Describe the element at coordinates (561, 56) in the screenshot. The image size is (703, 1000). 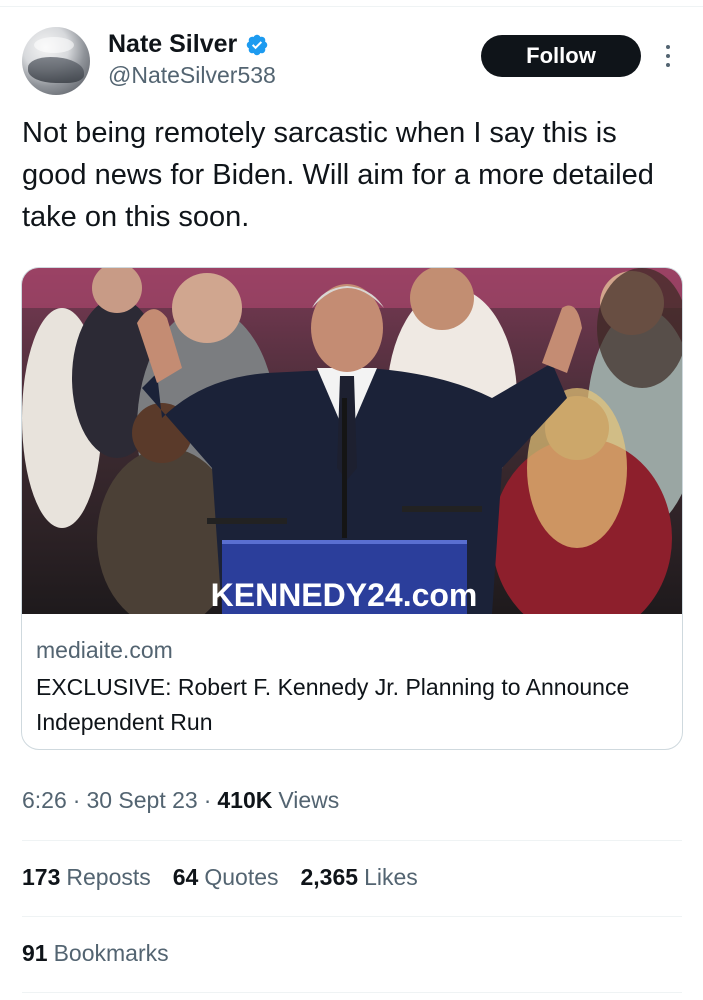
I see `follow-button: Follow` at that location.